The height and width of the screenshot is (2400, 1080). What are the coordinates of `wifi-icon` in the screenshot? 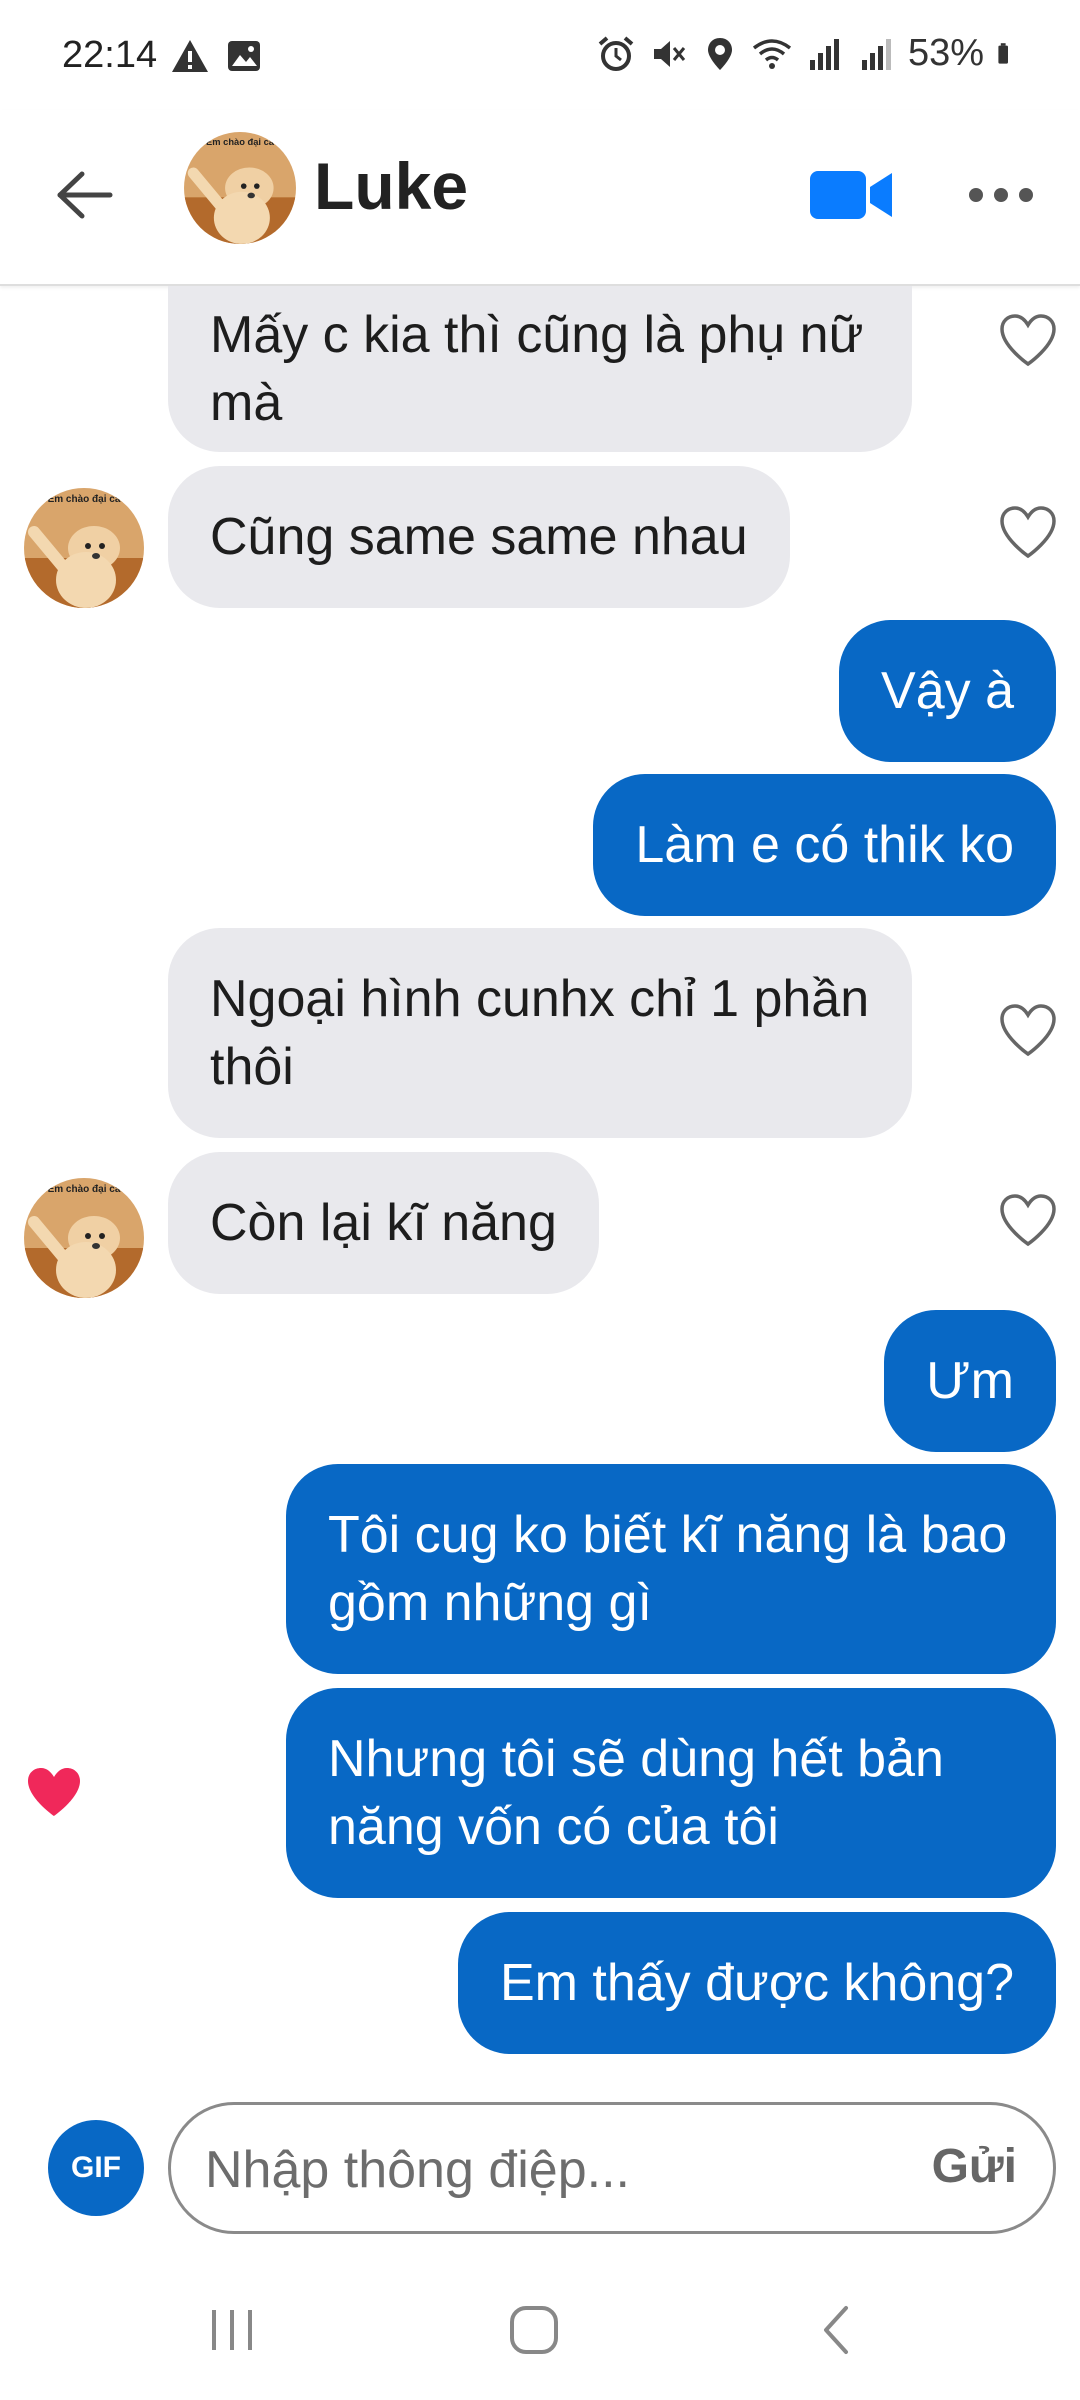 It's located at (772, 53).